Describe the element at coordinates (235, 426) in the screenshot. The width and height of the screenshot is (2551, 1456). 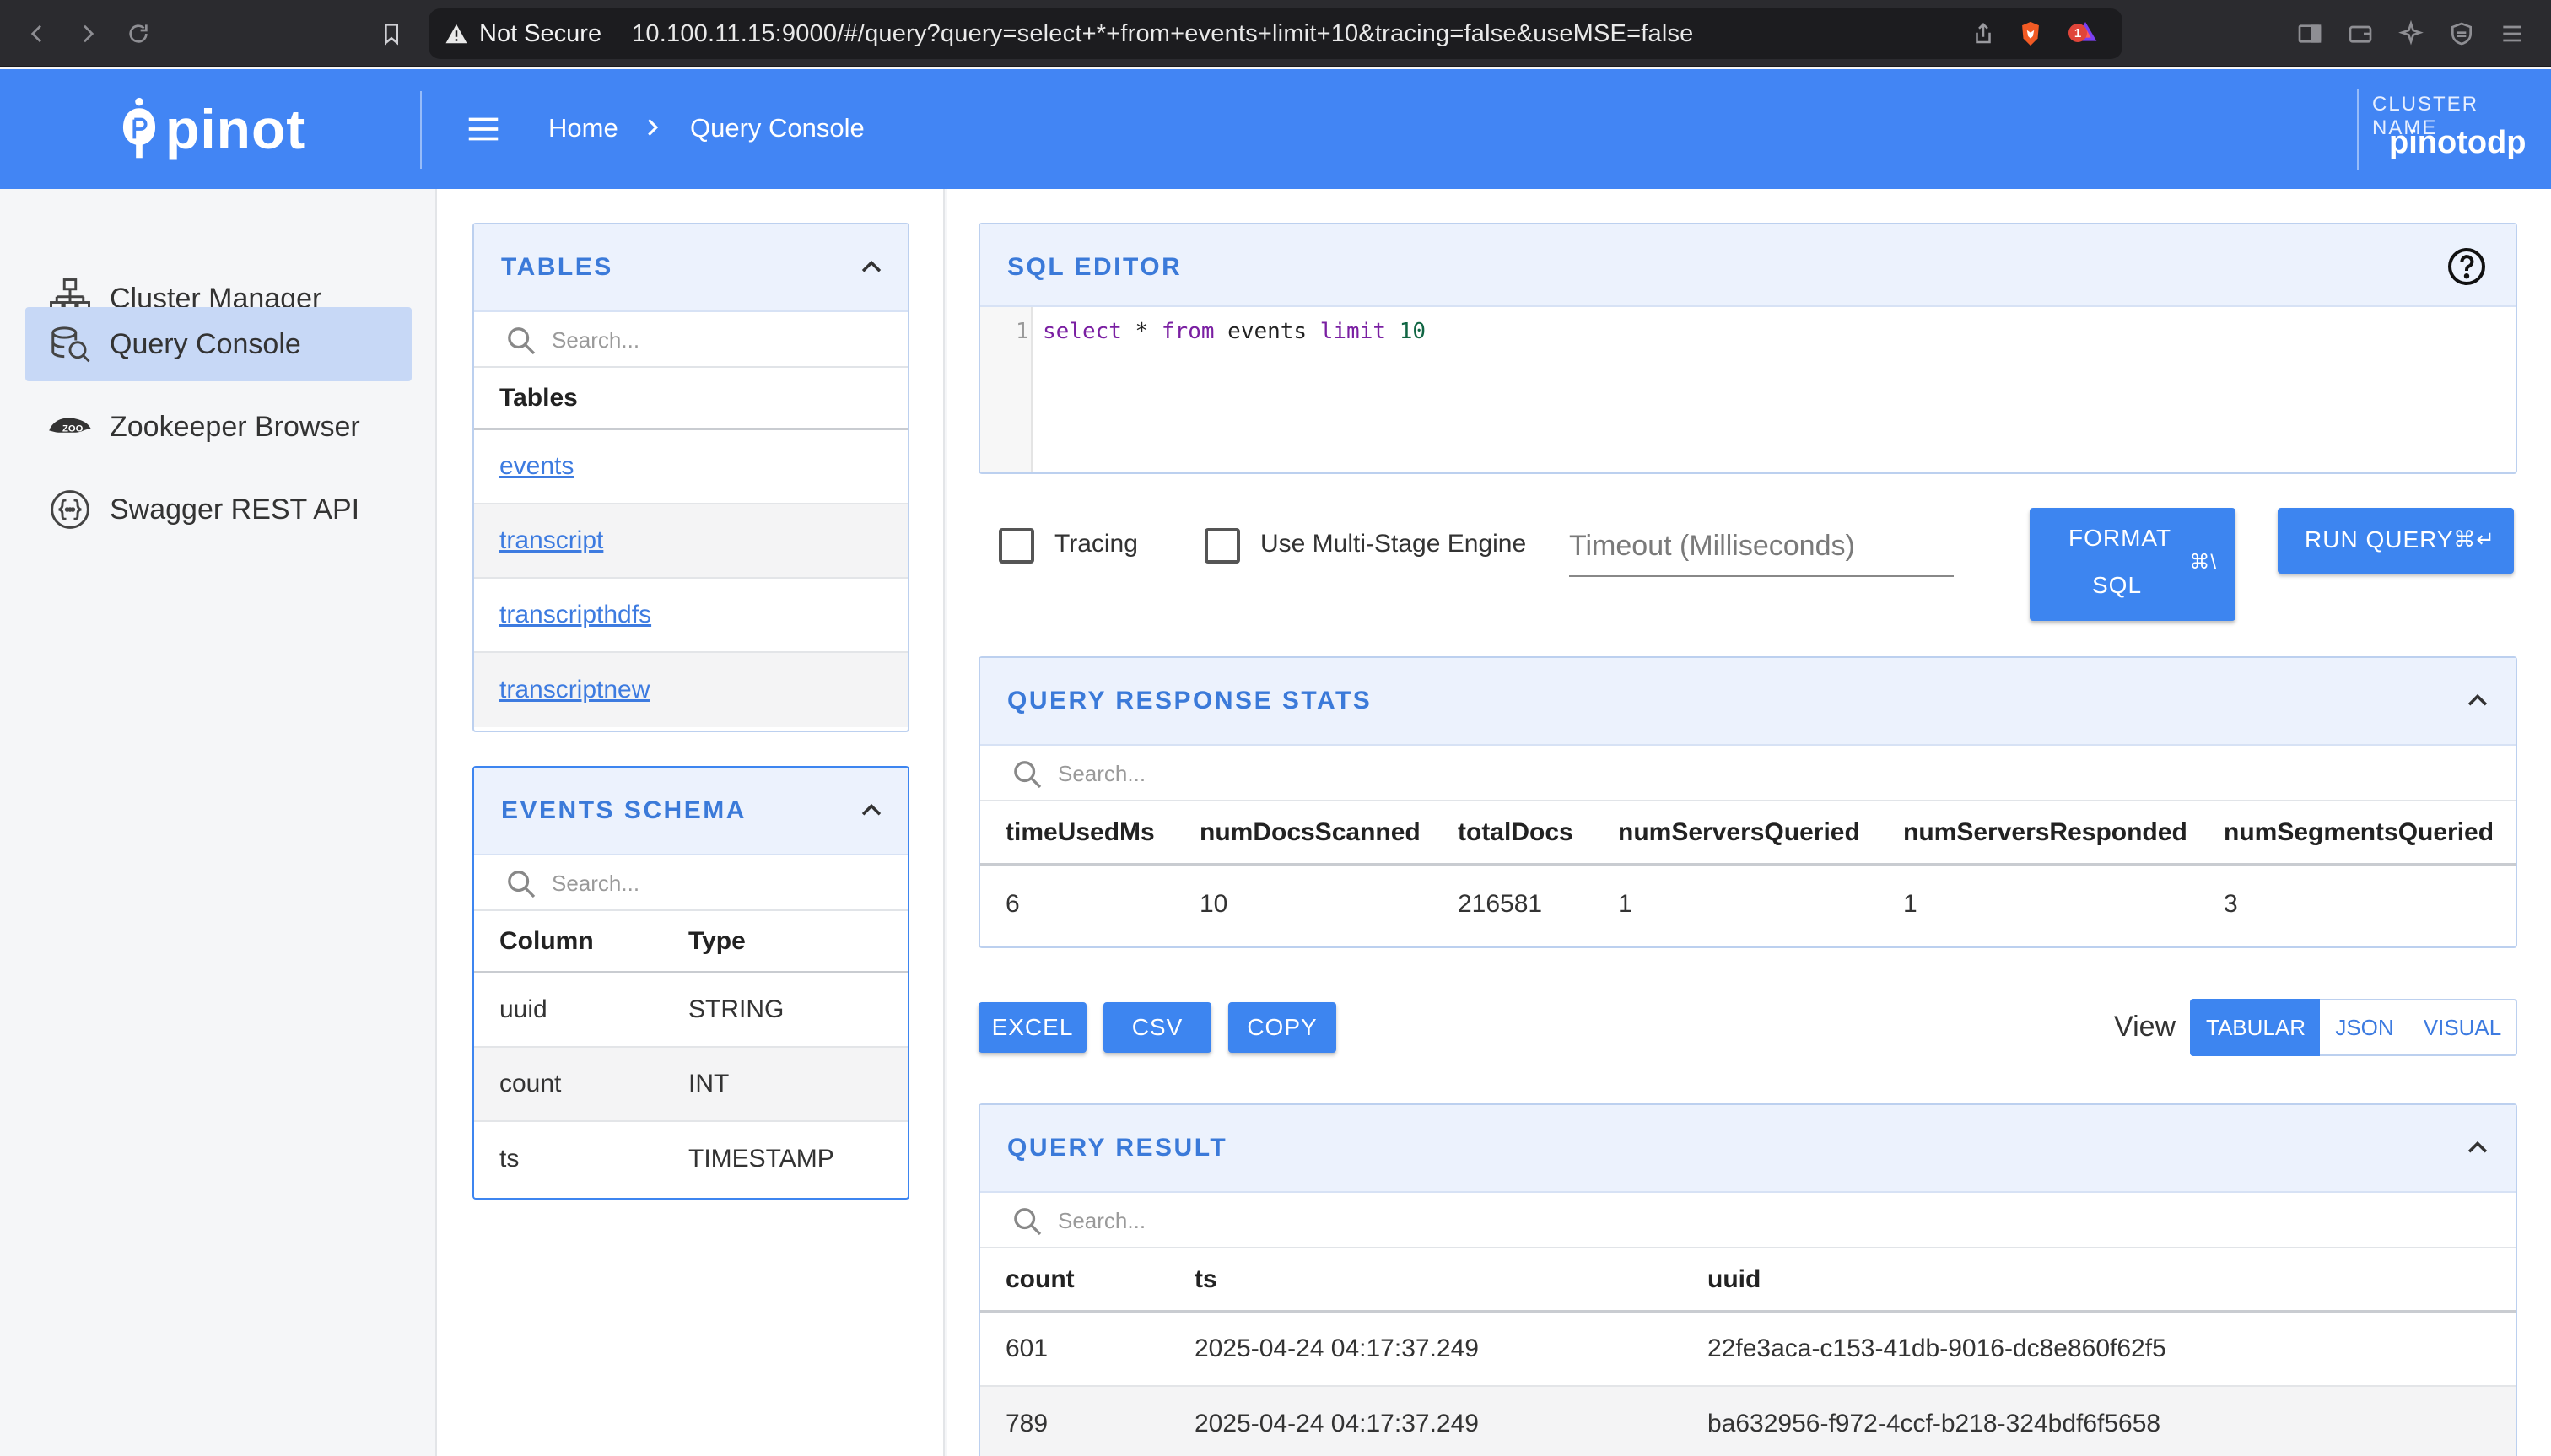
I see `sidebar-item-label: Zookeeper Browser` at that location.